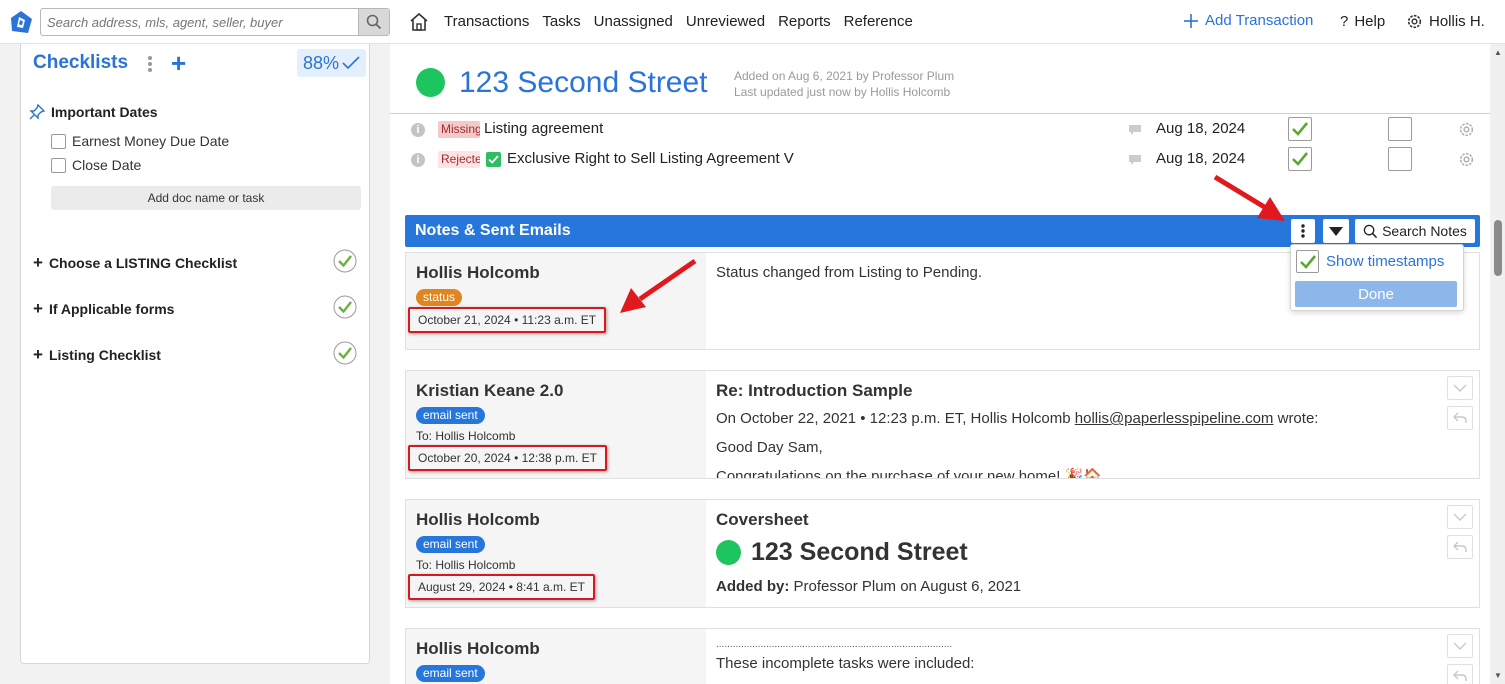  I want to click on added-by-label: Added by:, so click(753, 586).